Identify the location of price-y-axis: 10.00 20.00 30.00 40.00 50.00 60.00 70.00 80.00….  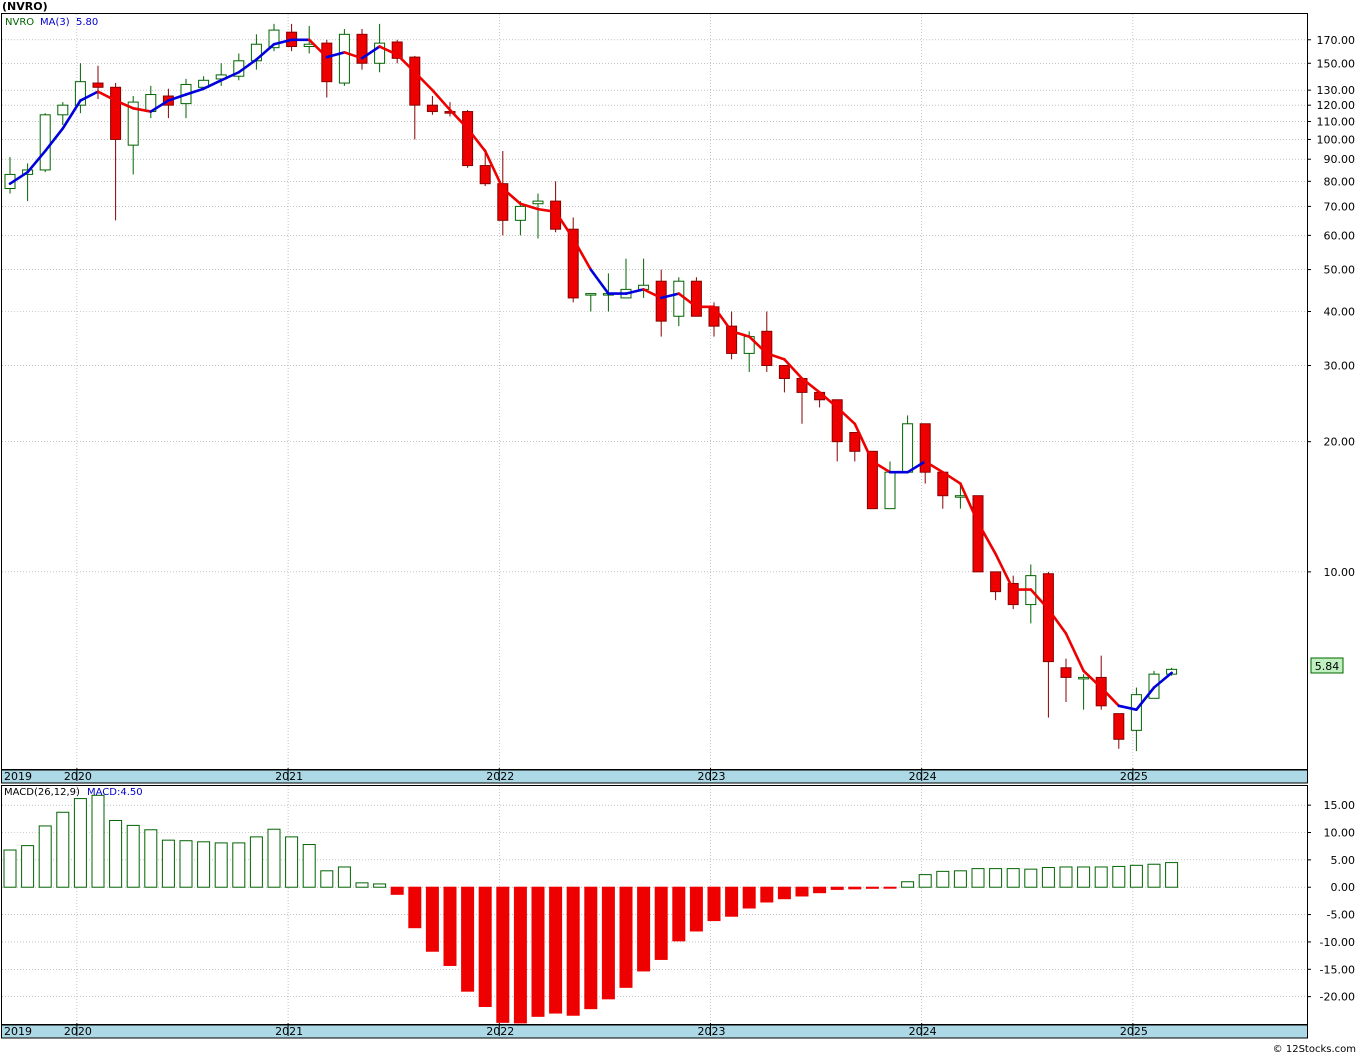
(1331, 306).